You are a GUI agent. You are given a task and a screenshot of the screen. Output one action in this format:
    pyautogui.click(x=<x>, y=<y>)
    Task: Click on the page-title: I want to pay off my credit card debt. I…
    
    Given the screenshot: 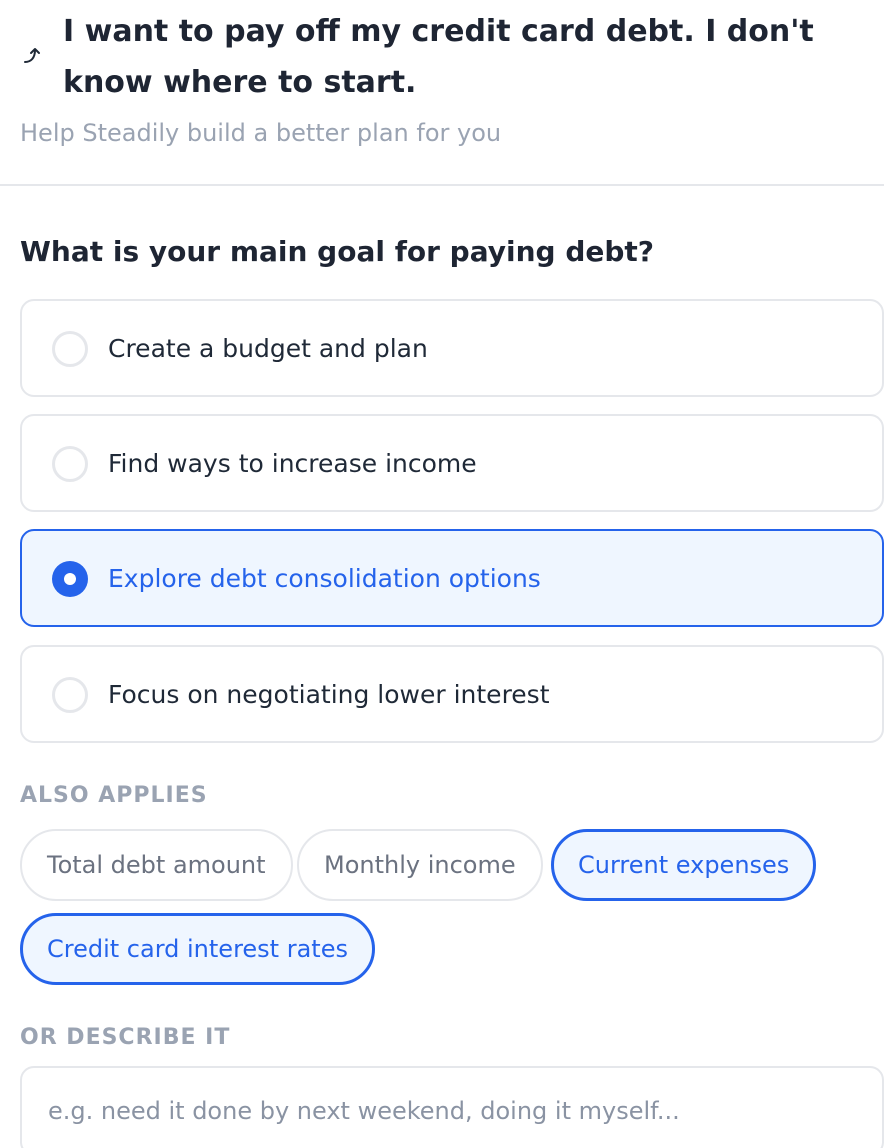 What is the action you would take?
    pyautogui.click(x=438, y=57)
    